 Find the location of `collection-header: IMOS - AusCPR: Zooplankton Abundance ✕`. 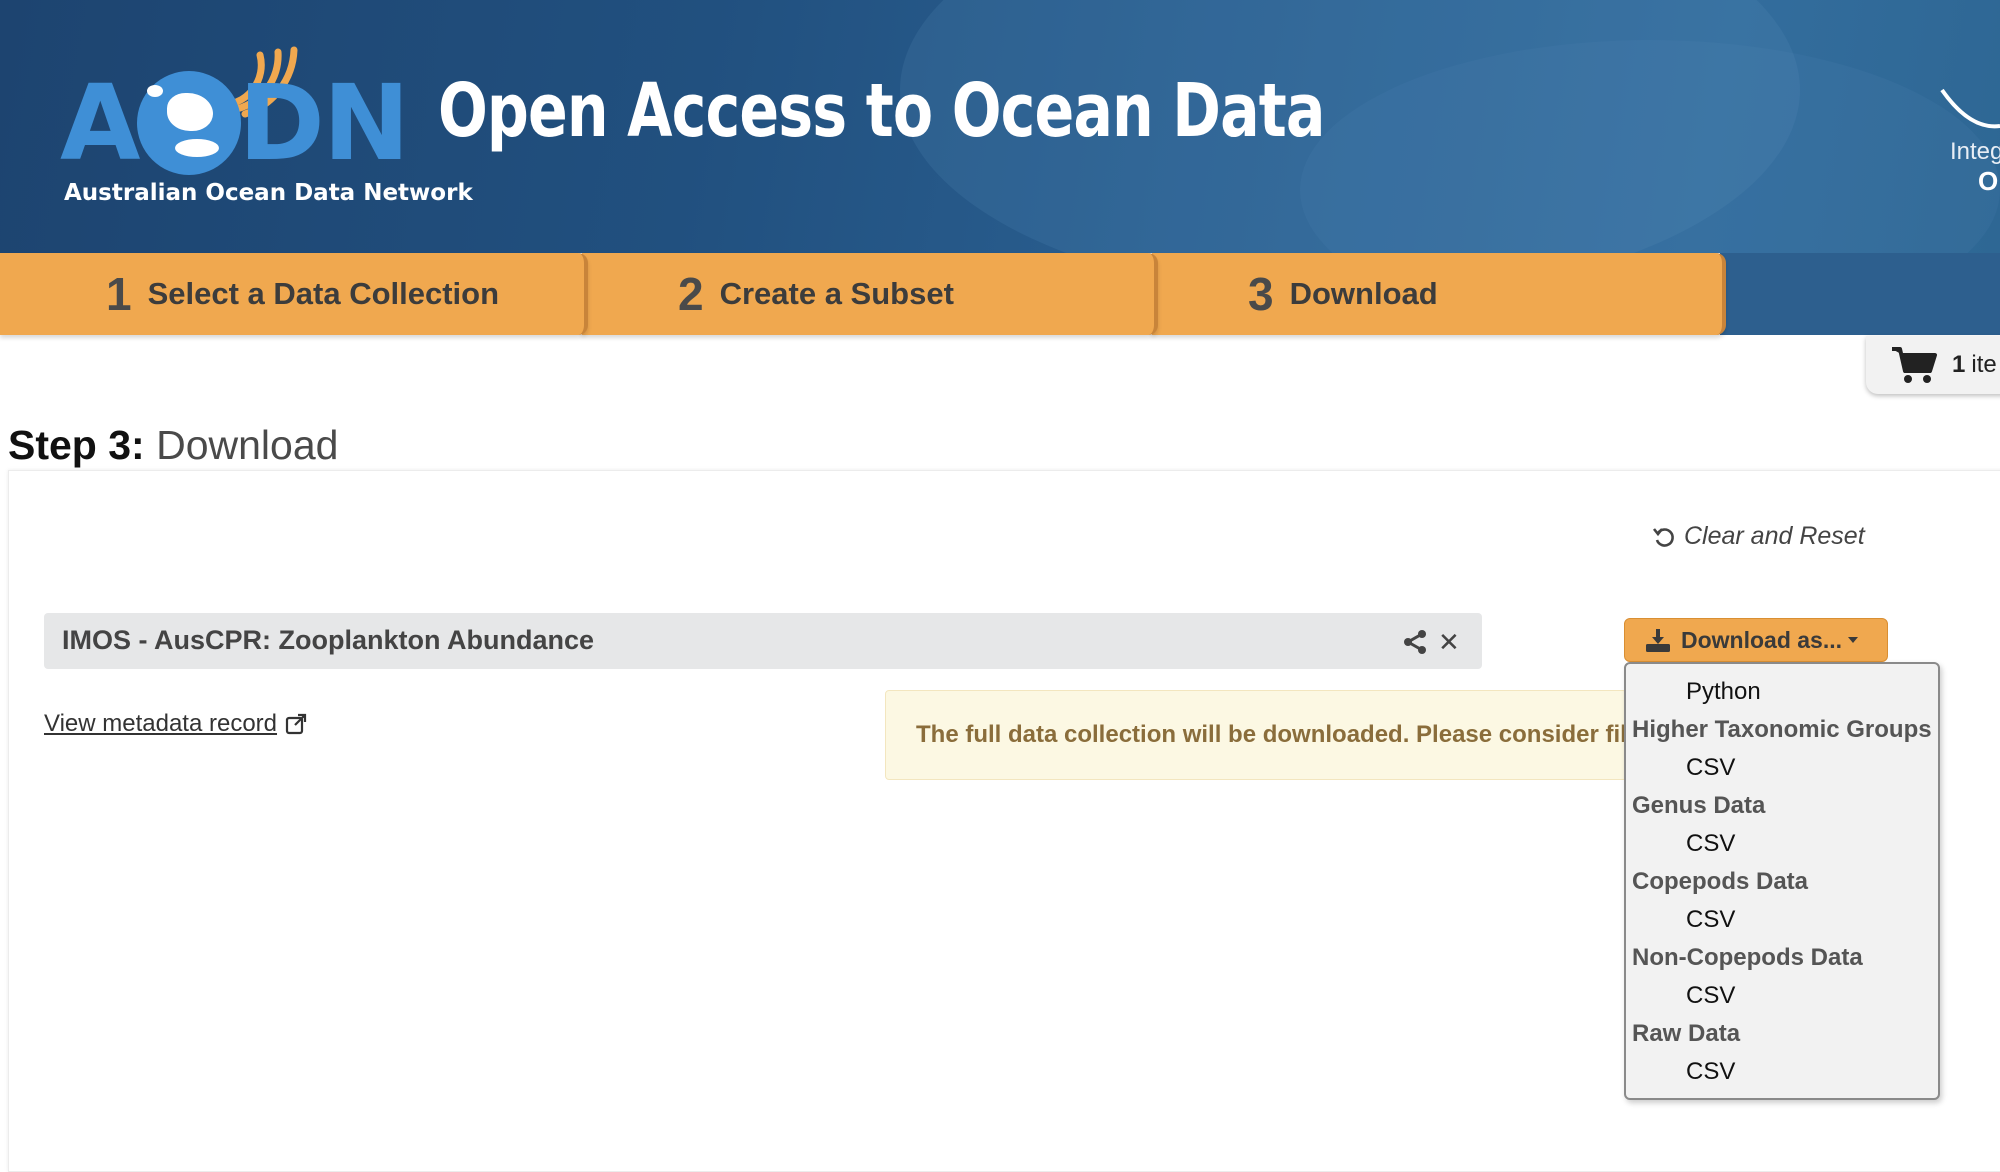

collection-header: IMOS - AusCPR: Zooplankton Abundance ✕ is located at coordinates (763, 641).